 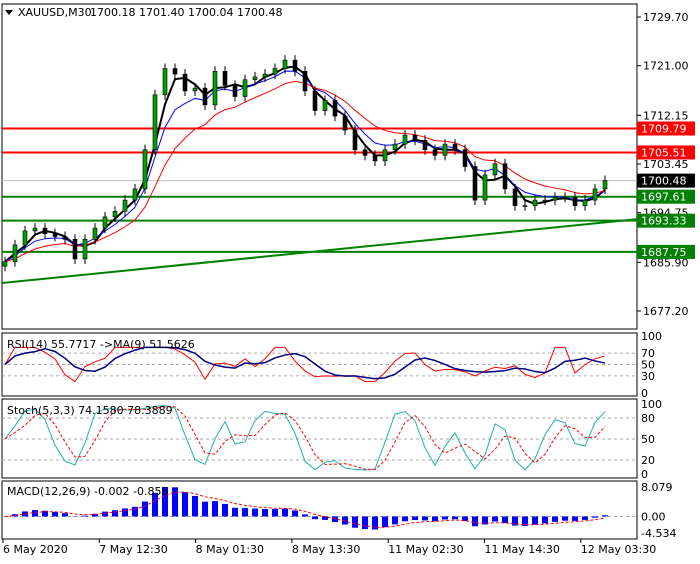 I want to click on macd-tick-label: -4.534, so click(x=658, y=533).